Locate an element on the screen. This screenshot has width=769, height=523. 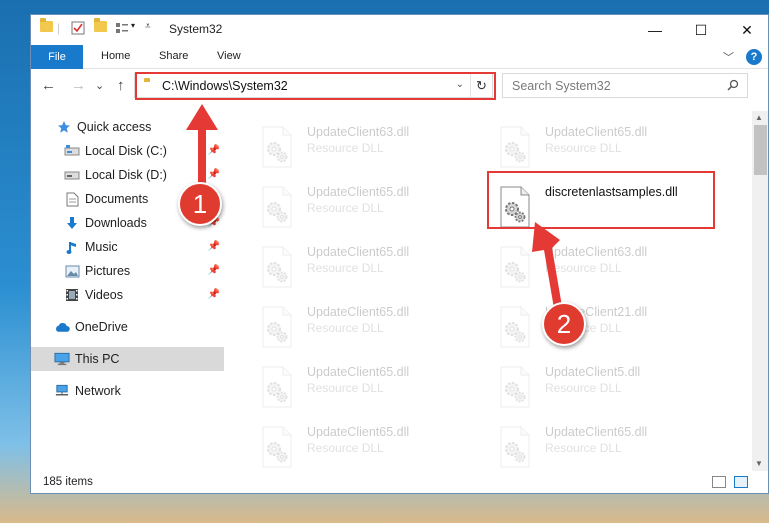
file-item: UpdateClient5.dll Resource DLL is located at coordinates (590, 387).